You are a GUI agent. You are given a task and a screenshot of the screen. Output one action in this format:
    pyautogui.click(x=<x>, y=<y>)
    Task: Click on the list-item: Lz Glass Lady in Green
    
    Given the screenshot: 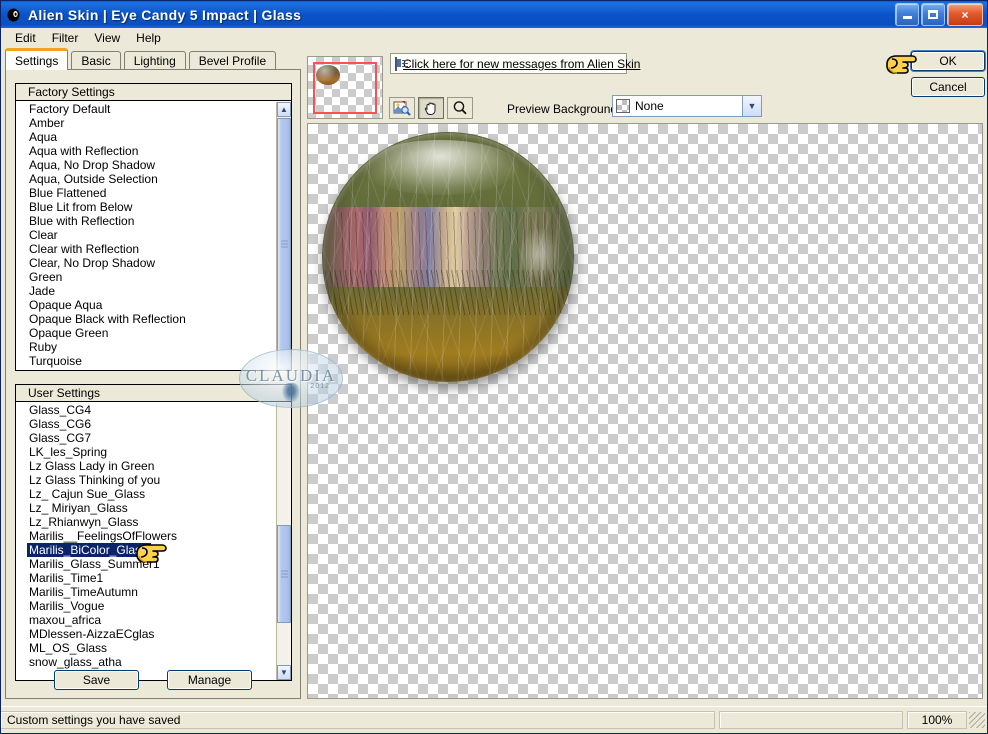 What is the action you would take?
    pyautogui.click(x=147, y=466)
    